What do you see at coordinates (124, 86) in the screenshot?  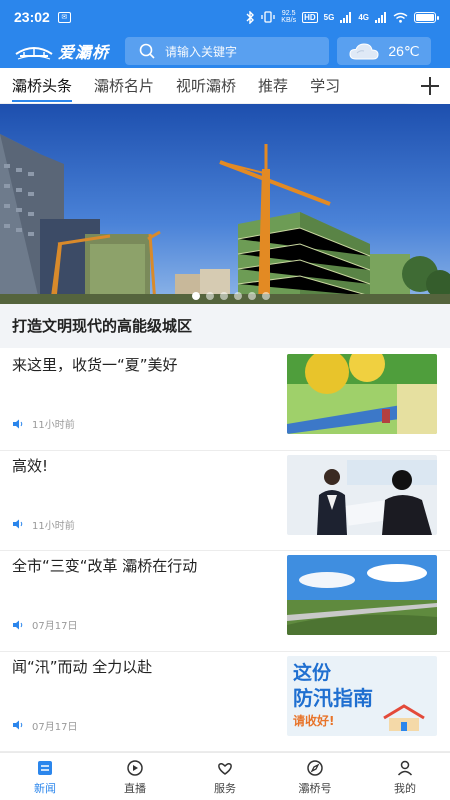 I see `tab-bqmp: 灞桥名片` at bounding box center [124, 86].